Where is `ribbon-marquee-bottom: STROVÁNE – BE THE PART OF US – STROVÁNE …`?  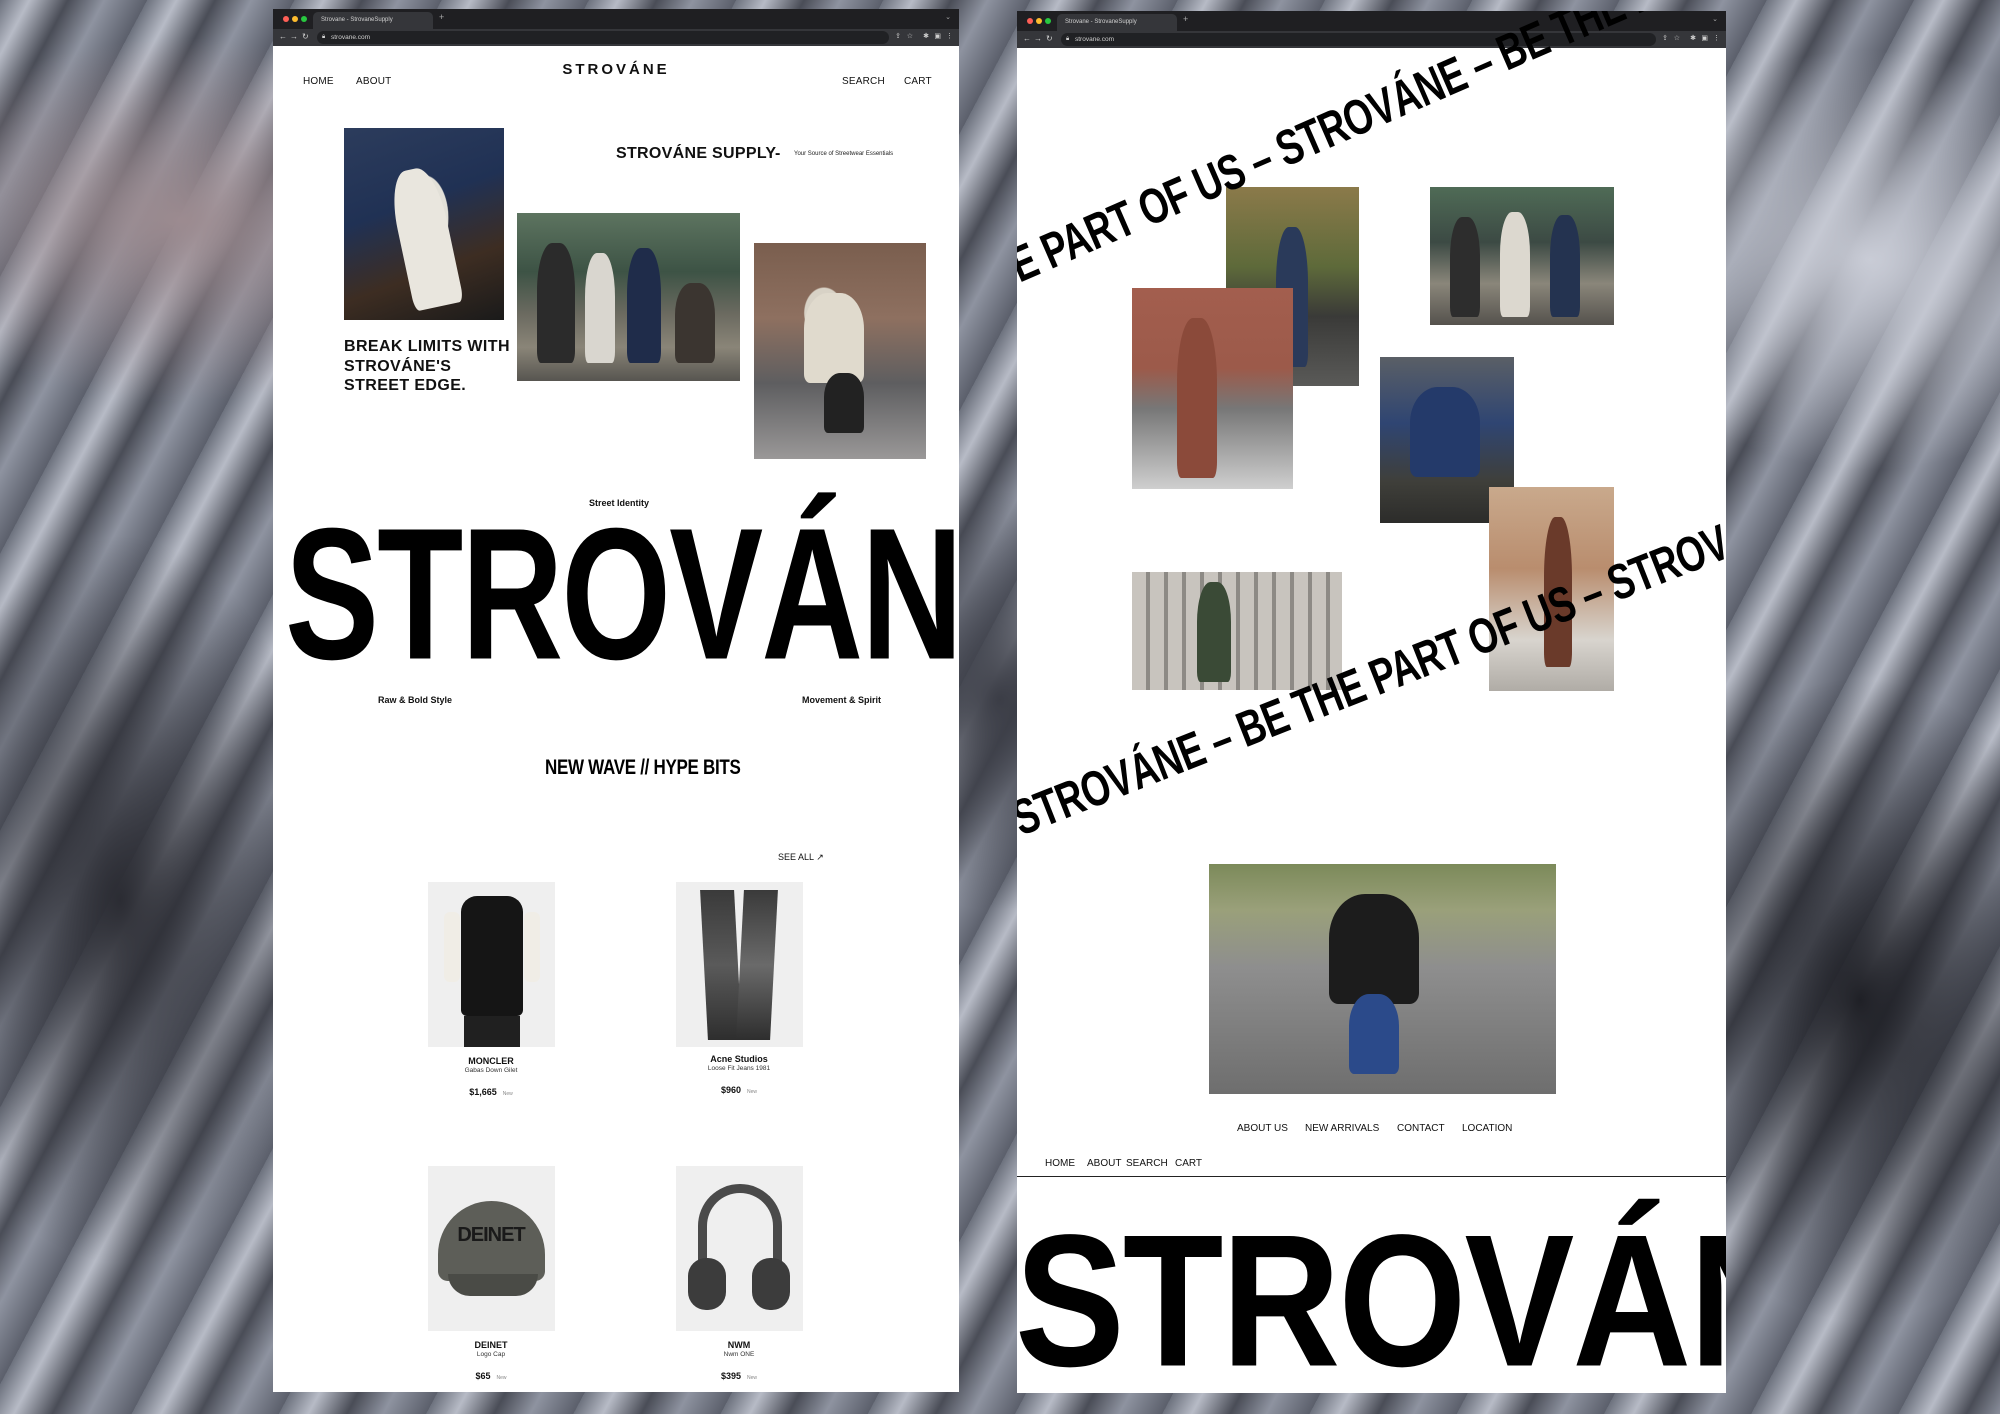
ribbon-marquee-bottom: STROVÁNE – BE THE PART OF US – STROVÁNE … is located at coordinates (1371, 593).